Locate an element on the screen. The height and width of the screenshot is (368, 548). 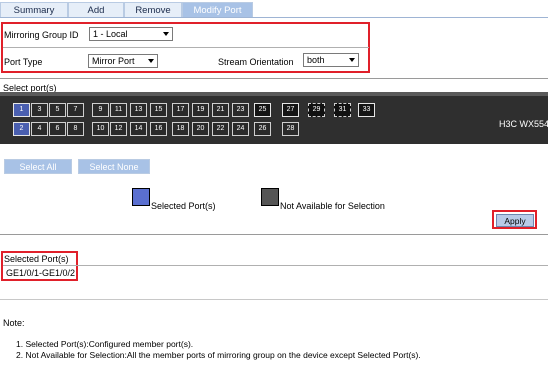
port-23: 23 is located at coordinates (240, 110).